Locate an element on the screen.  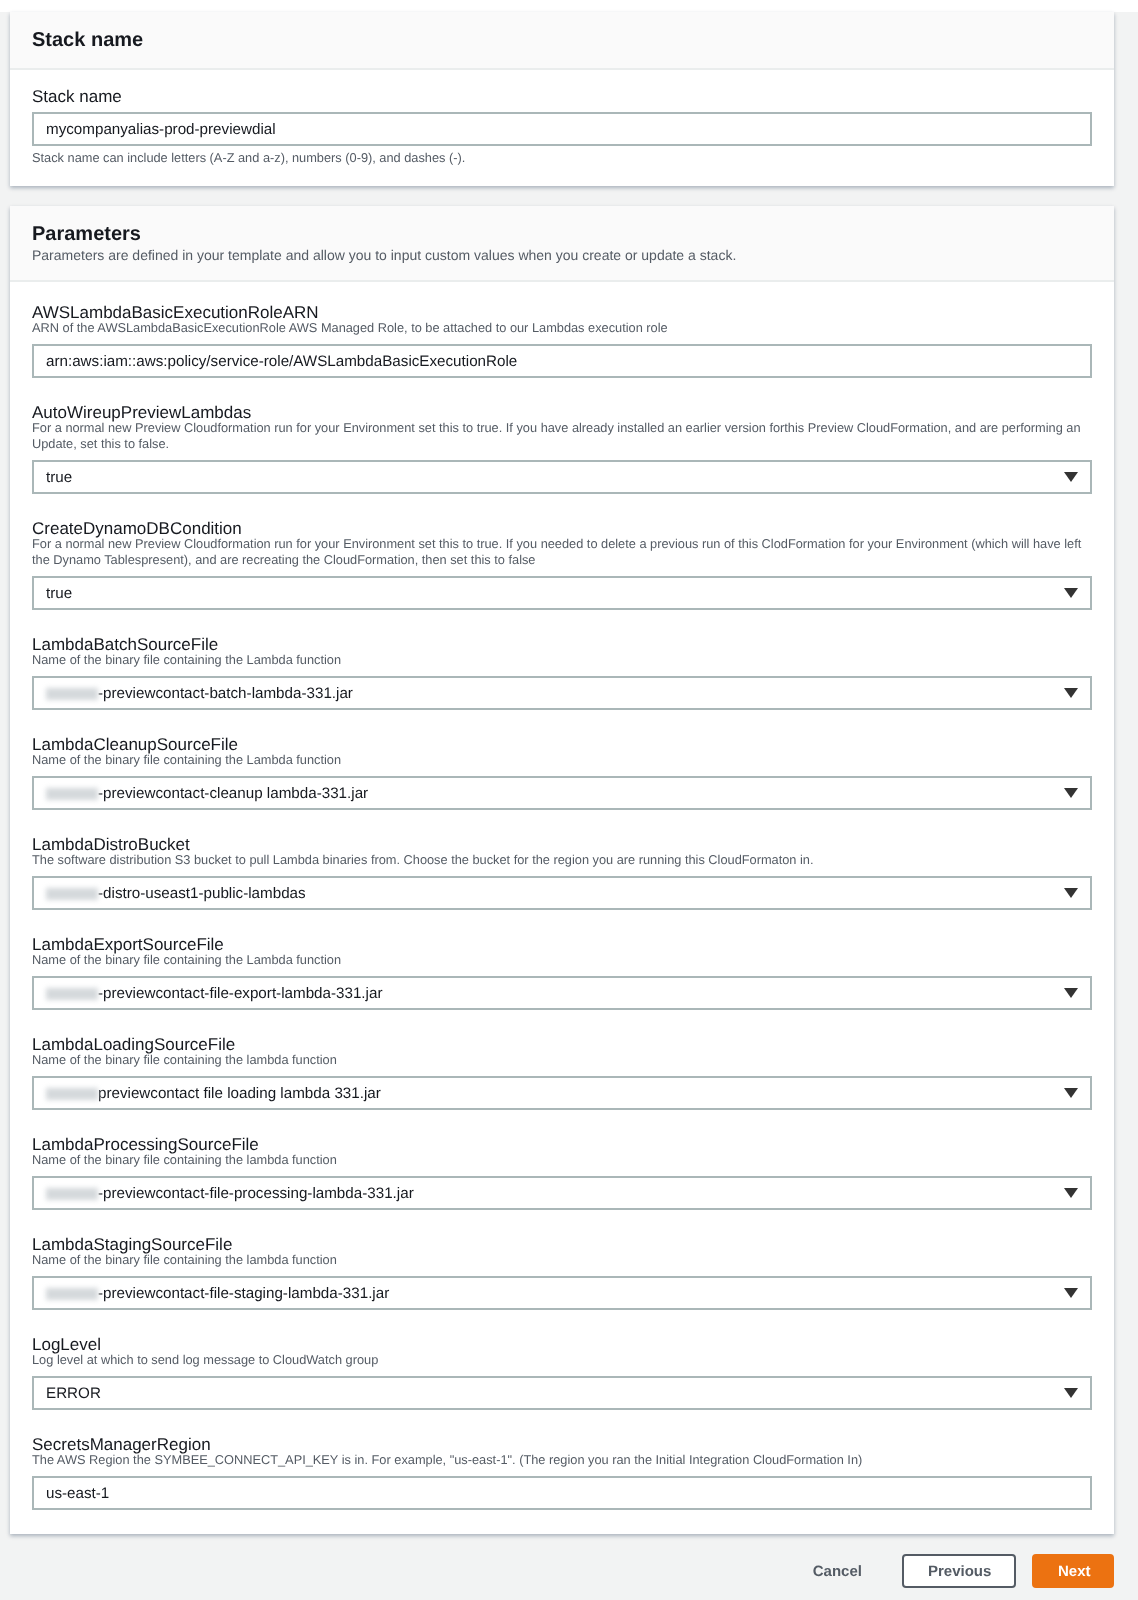
field-label: AutoWireupPreviewLambdas is located at coordinates (143, 412).